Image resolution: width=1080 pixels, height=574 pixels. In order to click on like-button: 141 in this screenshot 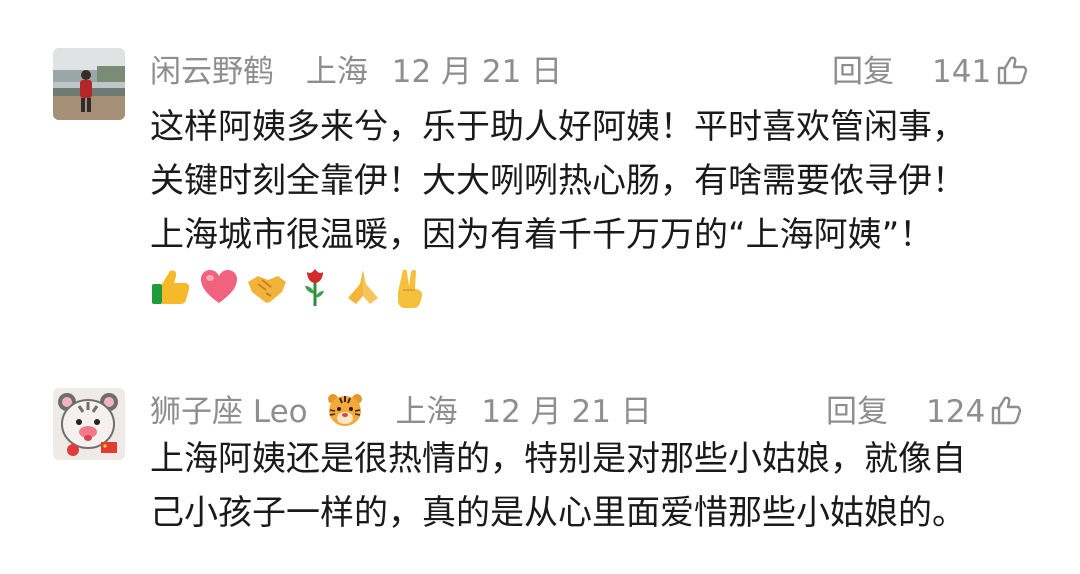, I will do `click(980, 72)`.